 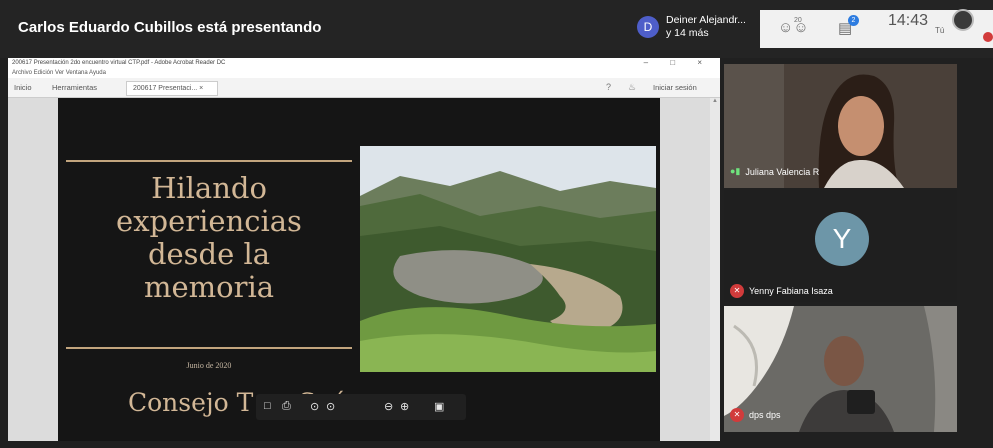 I want to click on presenter-status: Carlos Eduardo Cubillos está presentando, so click(x=170, y=27).